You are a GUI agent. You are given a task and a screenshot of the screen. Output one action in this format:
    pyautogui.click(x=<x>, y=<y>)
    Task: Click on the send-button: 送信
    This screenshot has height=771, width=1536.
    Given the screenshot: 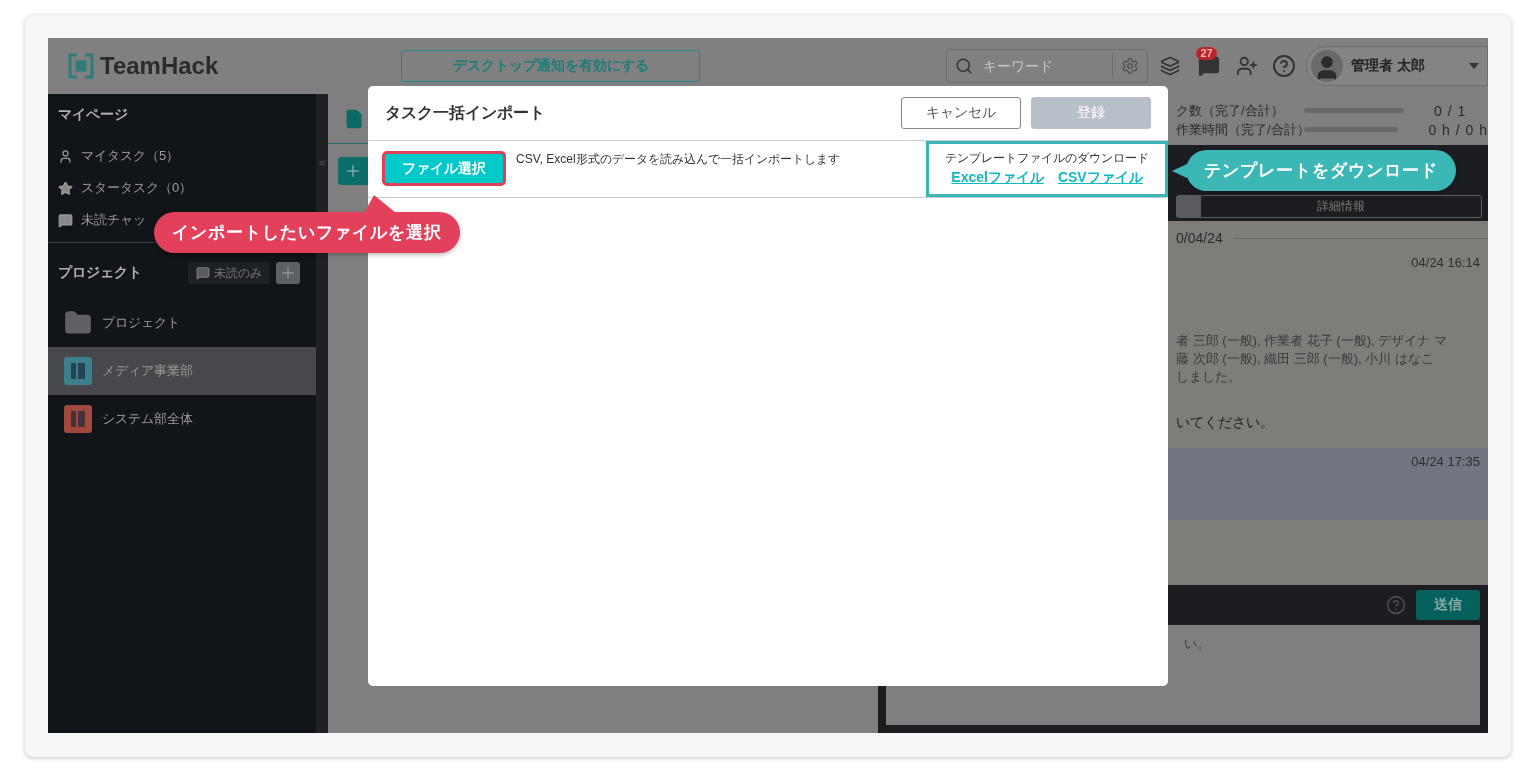 What is the action you would take?
    pyautogui.click(x=1448, y=605)
    